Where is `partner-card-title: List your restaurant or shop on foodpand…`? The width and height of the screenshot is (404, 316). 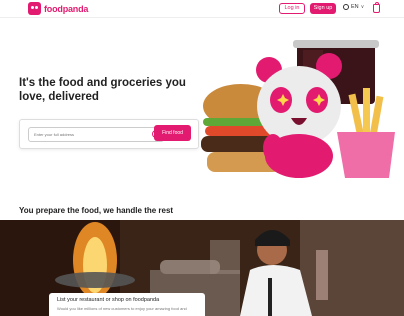 partner-card-title: List your restaurant or shop on foodpand… is located at coordinates (108, 300).